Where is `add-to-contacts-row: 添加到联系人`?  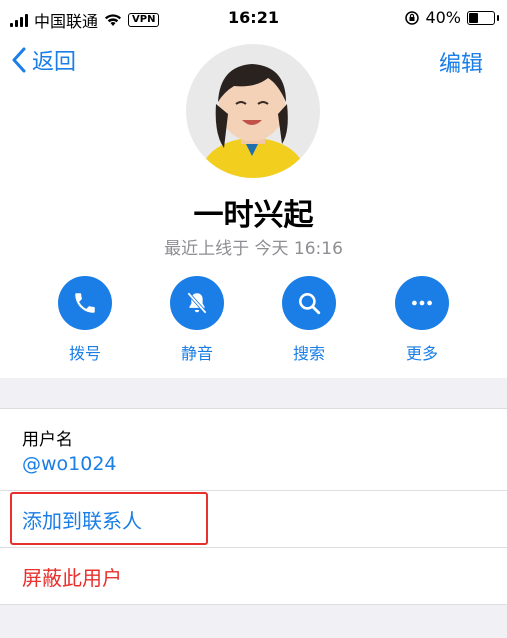 add-to-contacts-row: 添加到联系人 is located at coordinates (253, 519).